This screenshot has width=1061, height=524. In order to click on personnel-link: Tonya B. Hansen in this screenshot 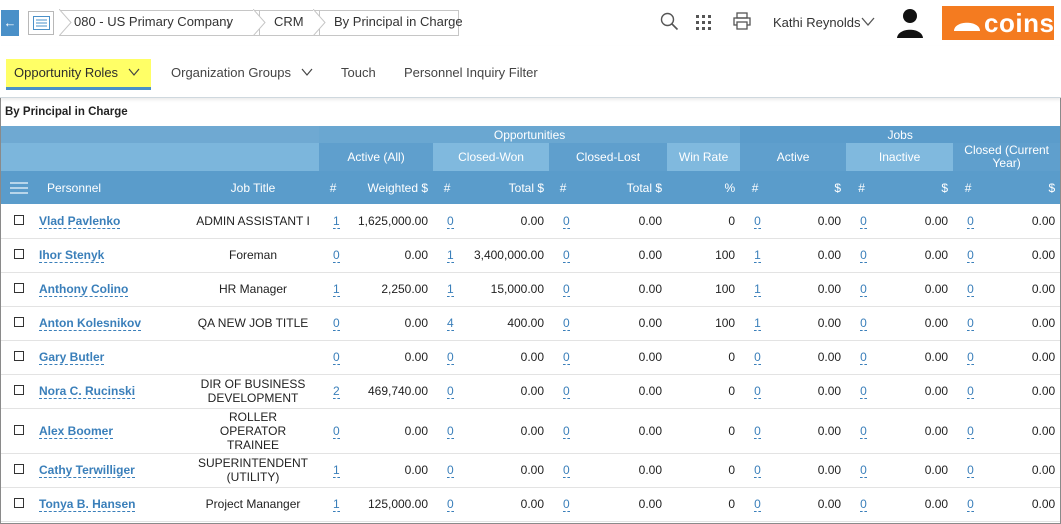, I will do `click(87, 504)`.